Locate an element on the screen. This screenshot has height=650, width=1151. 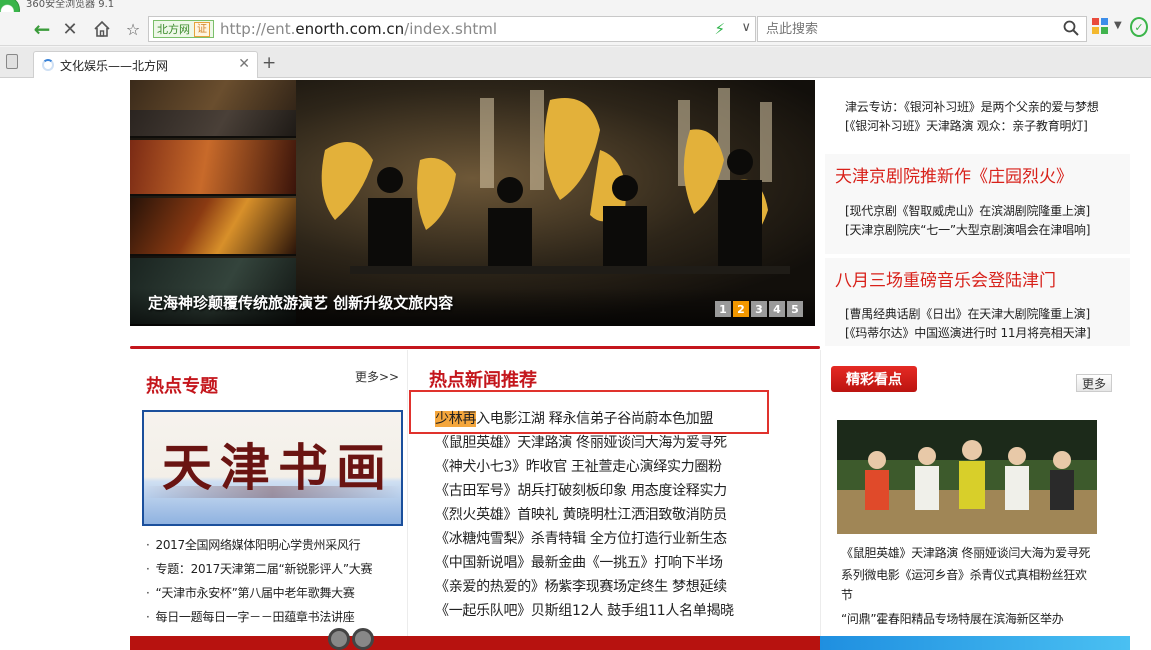
triangle-down-icon: ▼ is located at coordinates (1118, 25).